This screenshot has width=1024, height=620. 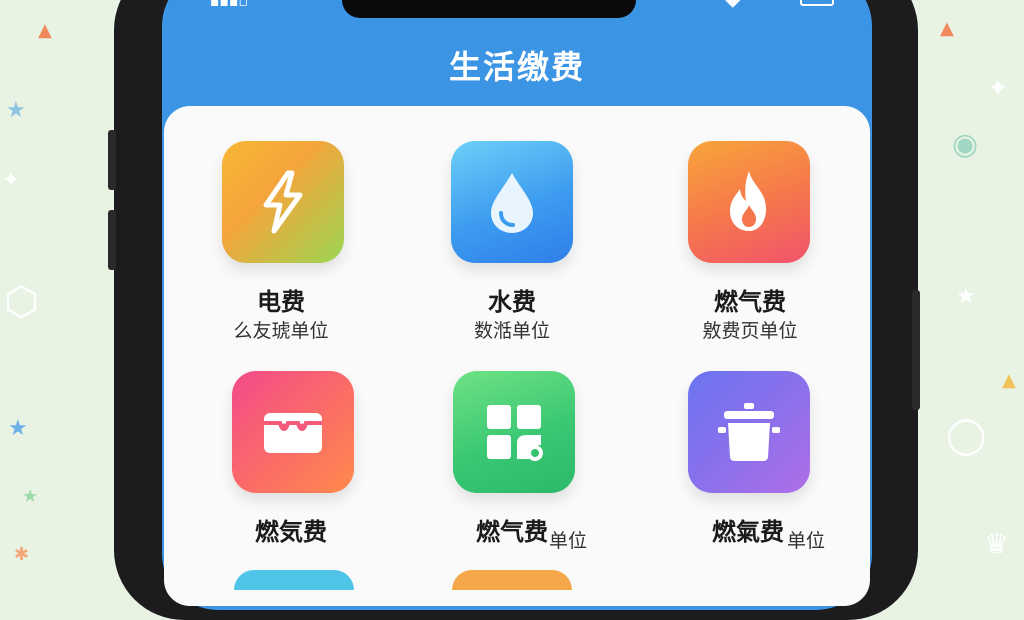 I want to click on service-name: 电费, so click(x=281, y=302).